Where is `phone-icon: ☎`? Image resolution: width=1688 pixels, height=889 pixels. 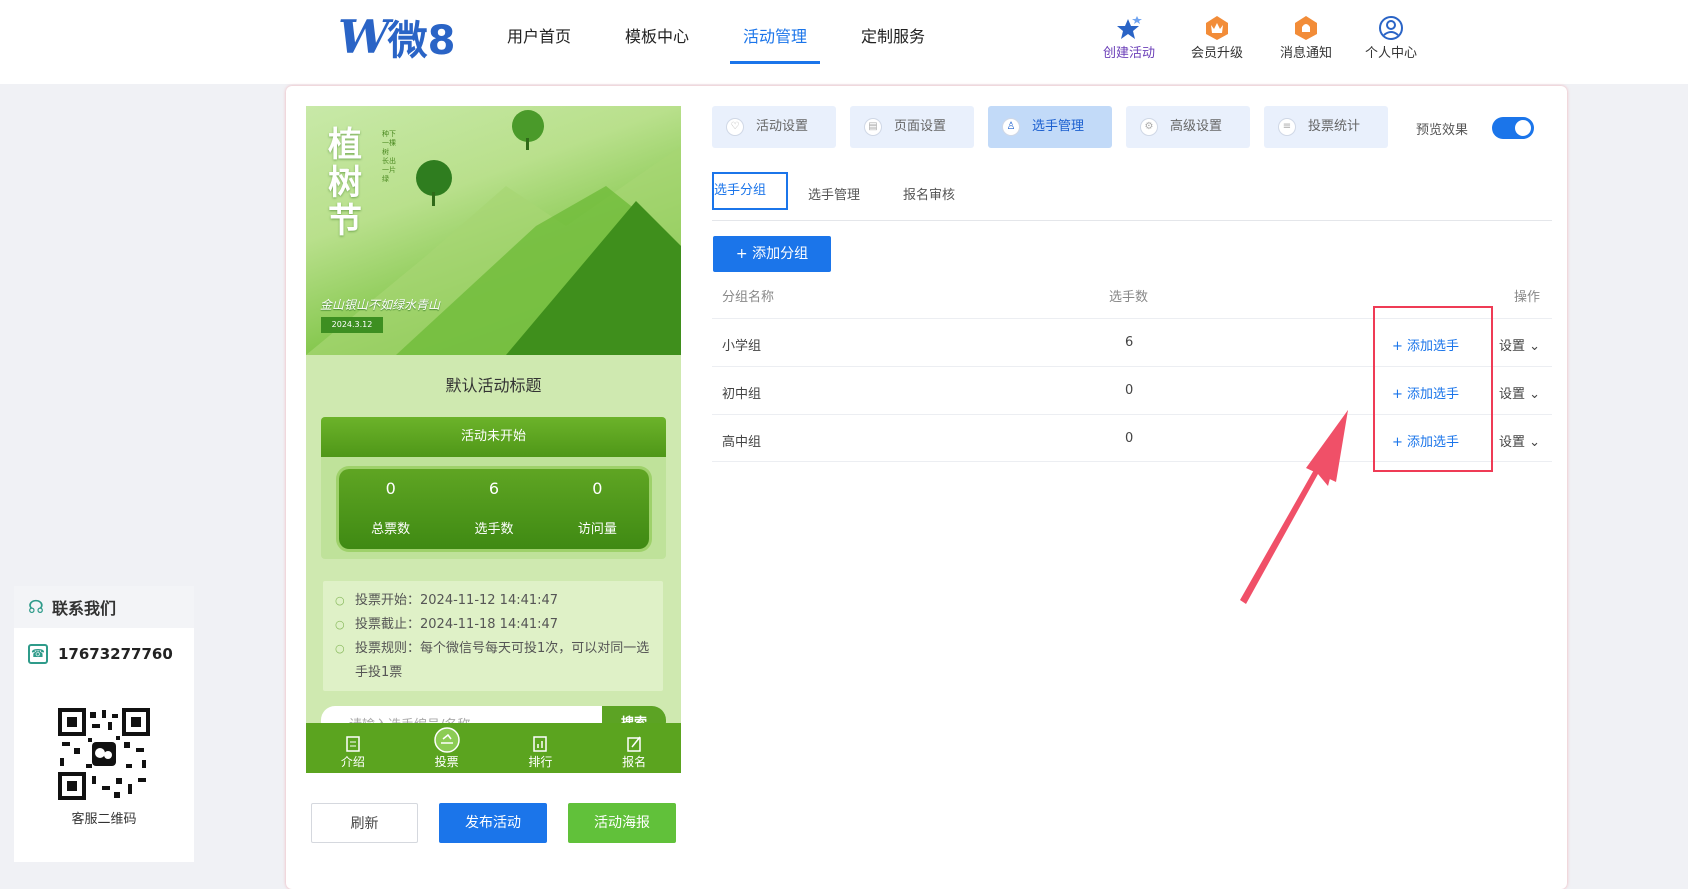 phone-icon: ☎ is located at coordinates (38, 654).